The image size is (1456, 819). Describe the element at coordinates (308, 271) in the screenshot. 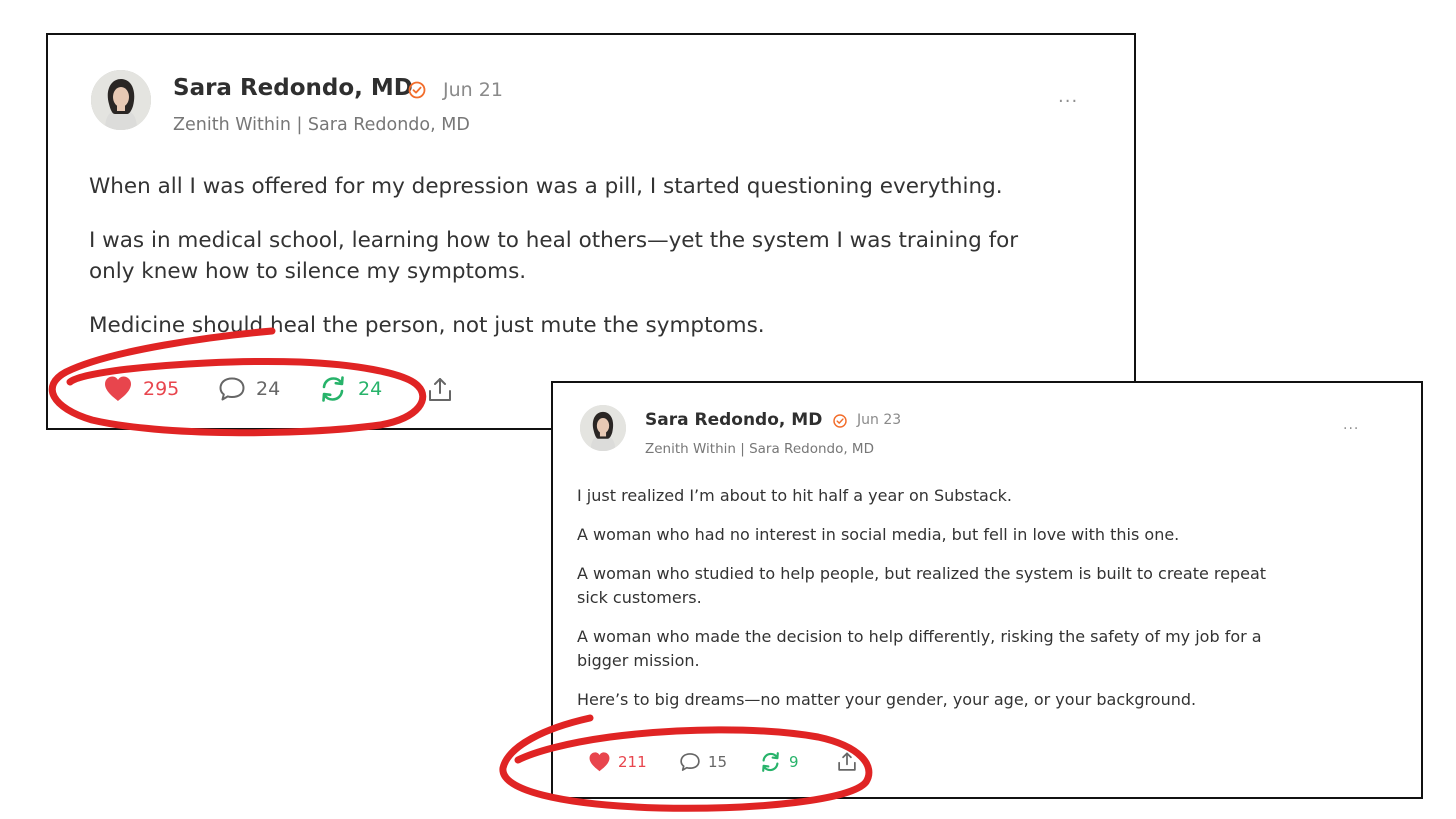

I see `note-paragraph: only knew how to silence my symptoms.` at that location.